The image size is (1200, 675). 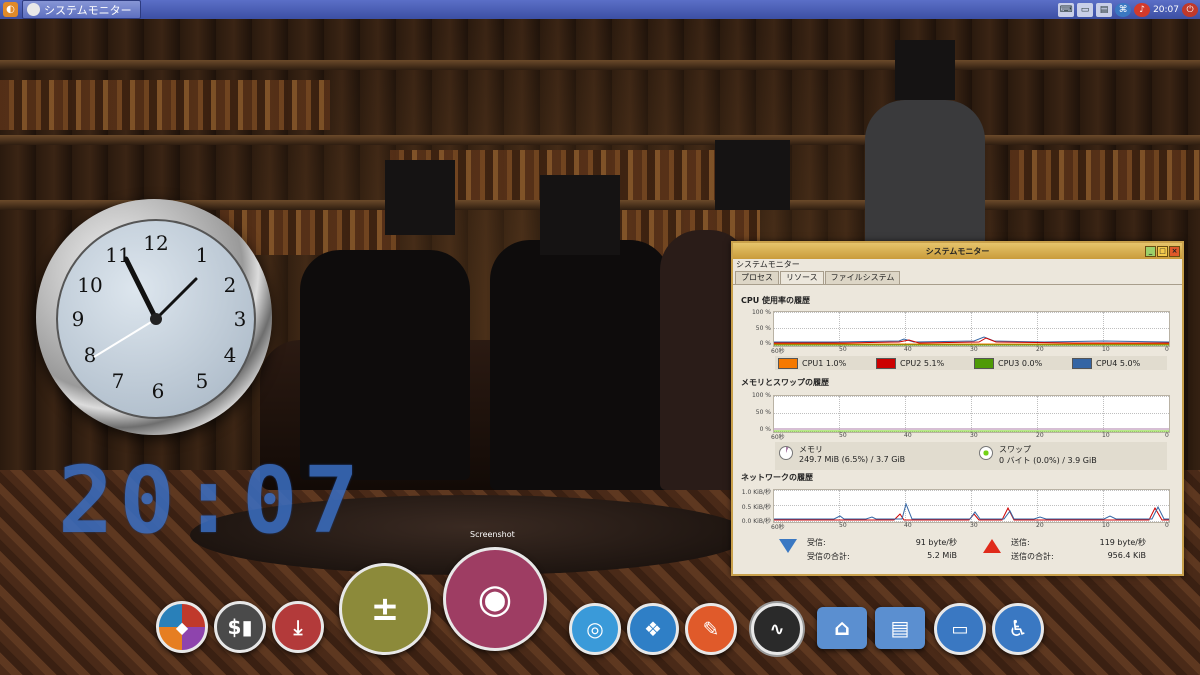 I want to click on swap-value: 0 バイト (0.0%) / 3.9 GiB, so click(x=1048, y=460).